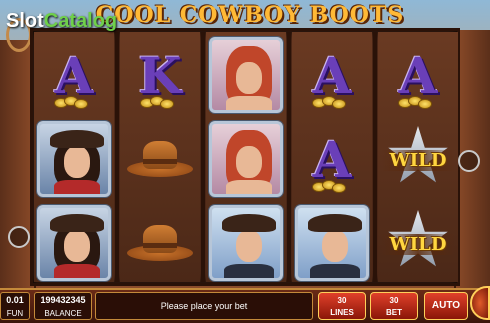 Image resolution: width=490 pixels, height=323 pixels. I want to click on status-message: Please place your bet, so click(204, 306).